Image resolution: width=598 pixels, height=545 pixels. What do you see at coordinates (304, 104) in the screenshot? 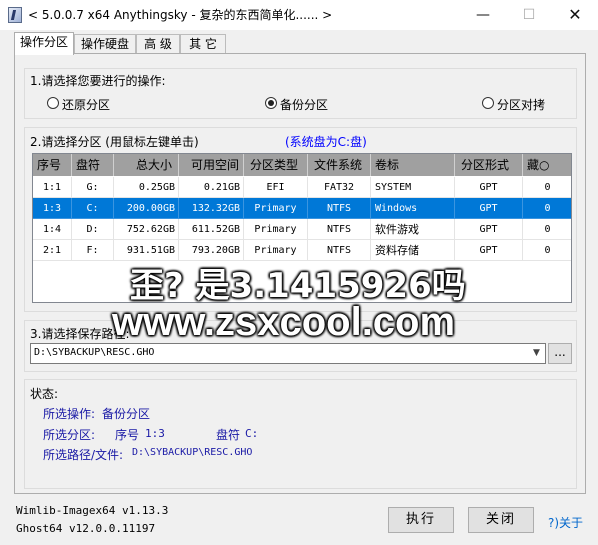
I see `radio-backup-label: 备份分区` at bounding box center [304, 104].